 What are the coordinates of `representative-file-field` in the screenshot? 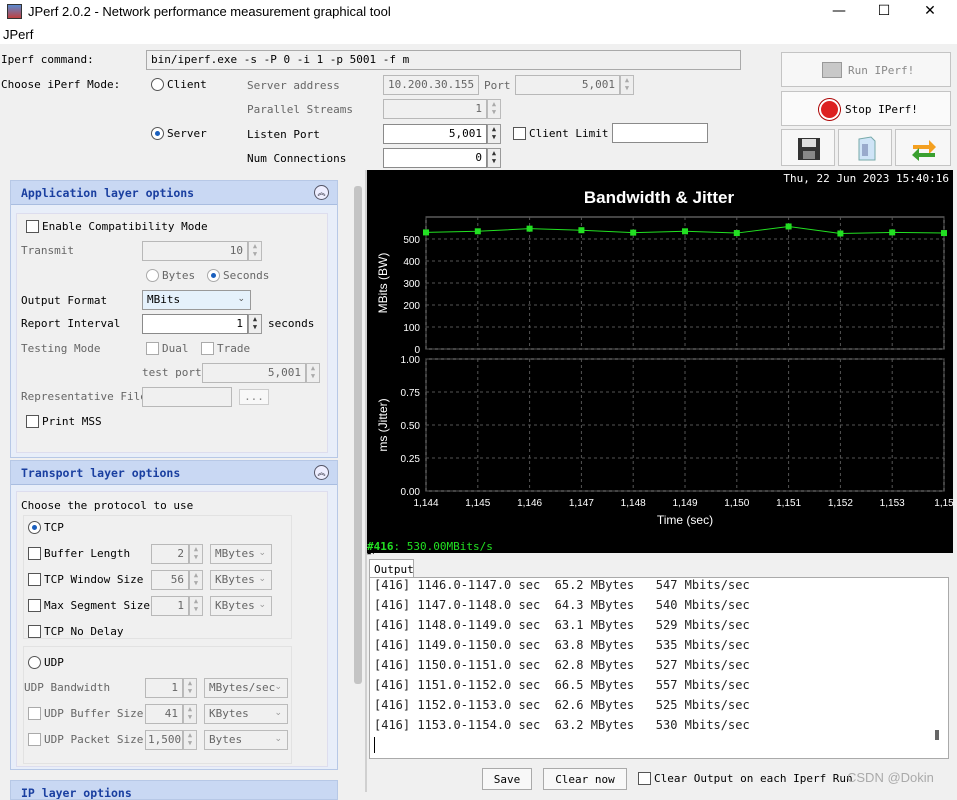 It's located at (187, 397).